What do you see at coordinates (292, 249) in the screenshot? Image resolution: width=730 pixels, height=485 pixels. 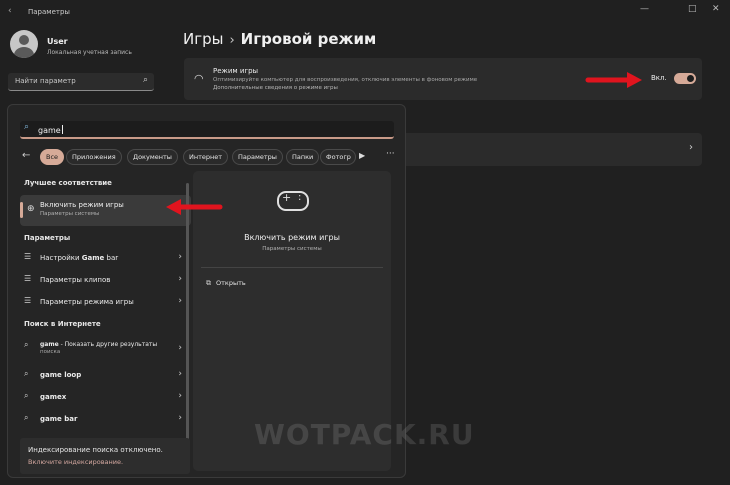 I see `preview-subtitle: Параметры системы` at bounding box center [292, 249].